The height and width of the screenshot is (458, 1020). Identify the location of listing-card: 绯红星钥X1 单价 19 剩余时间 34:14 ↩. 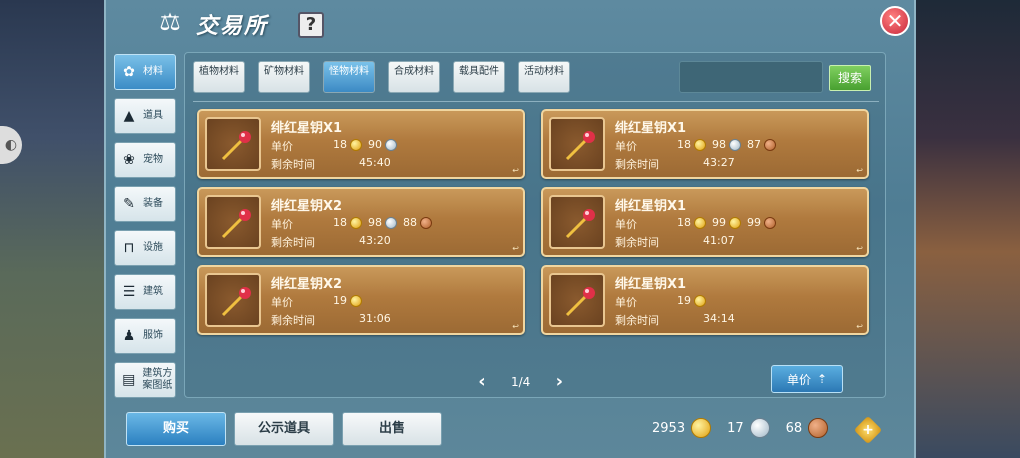
(705, 300).